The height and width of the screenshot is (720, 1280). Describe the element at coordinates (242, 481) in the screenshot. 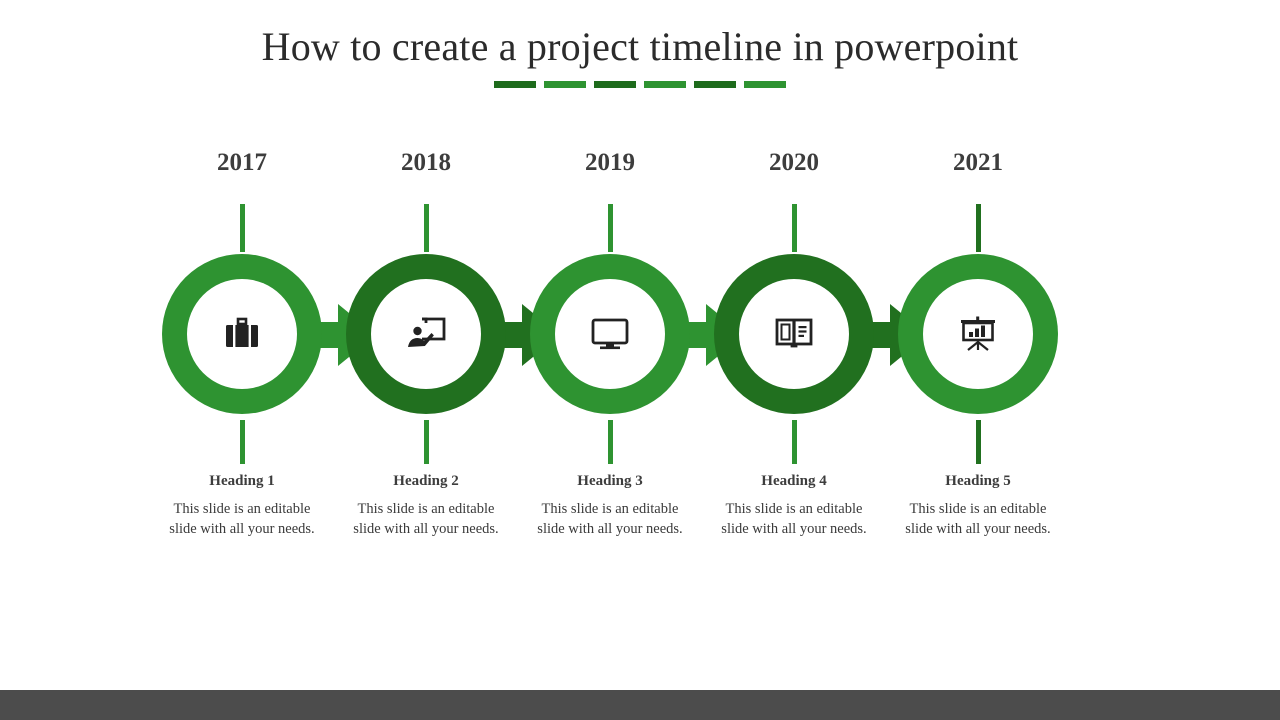

I see `milestone-heading-1: Heading 1` at that location.